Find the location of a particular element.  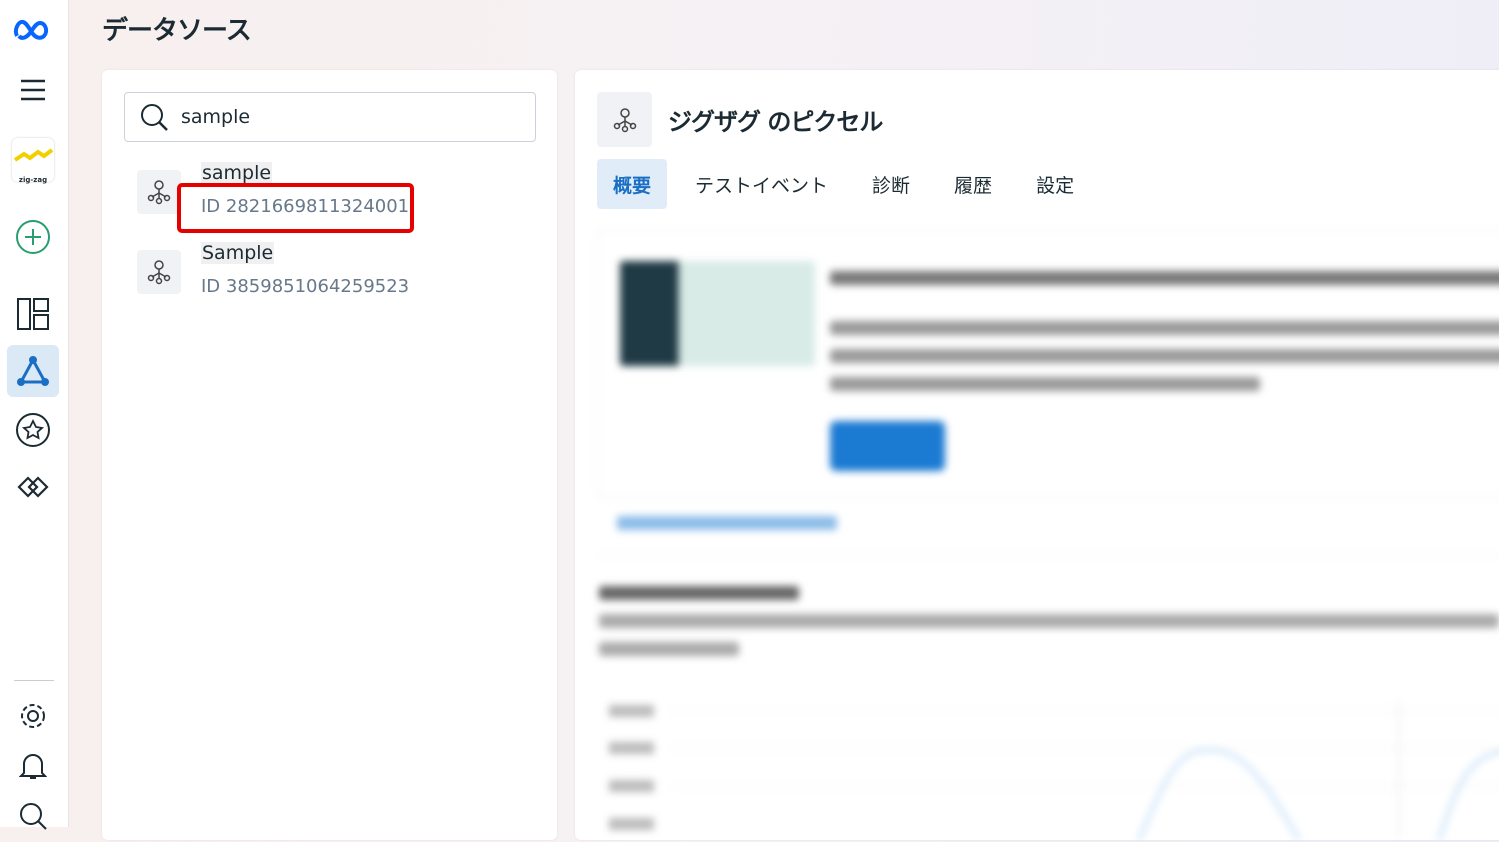

settings-icon is located at coordinates (33, 716).